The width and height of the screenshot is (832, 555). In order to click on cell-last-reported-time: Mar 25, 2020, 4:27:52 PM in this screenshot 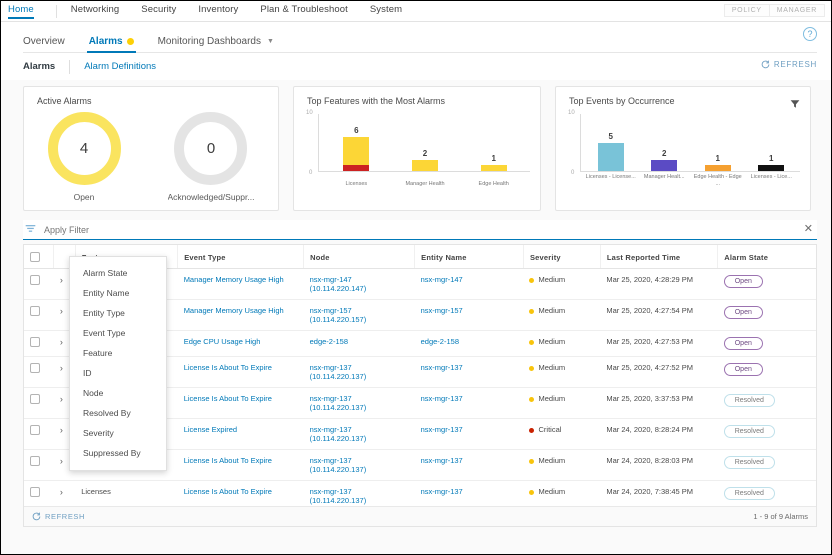, I will do `click(659, 372)`.